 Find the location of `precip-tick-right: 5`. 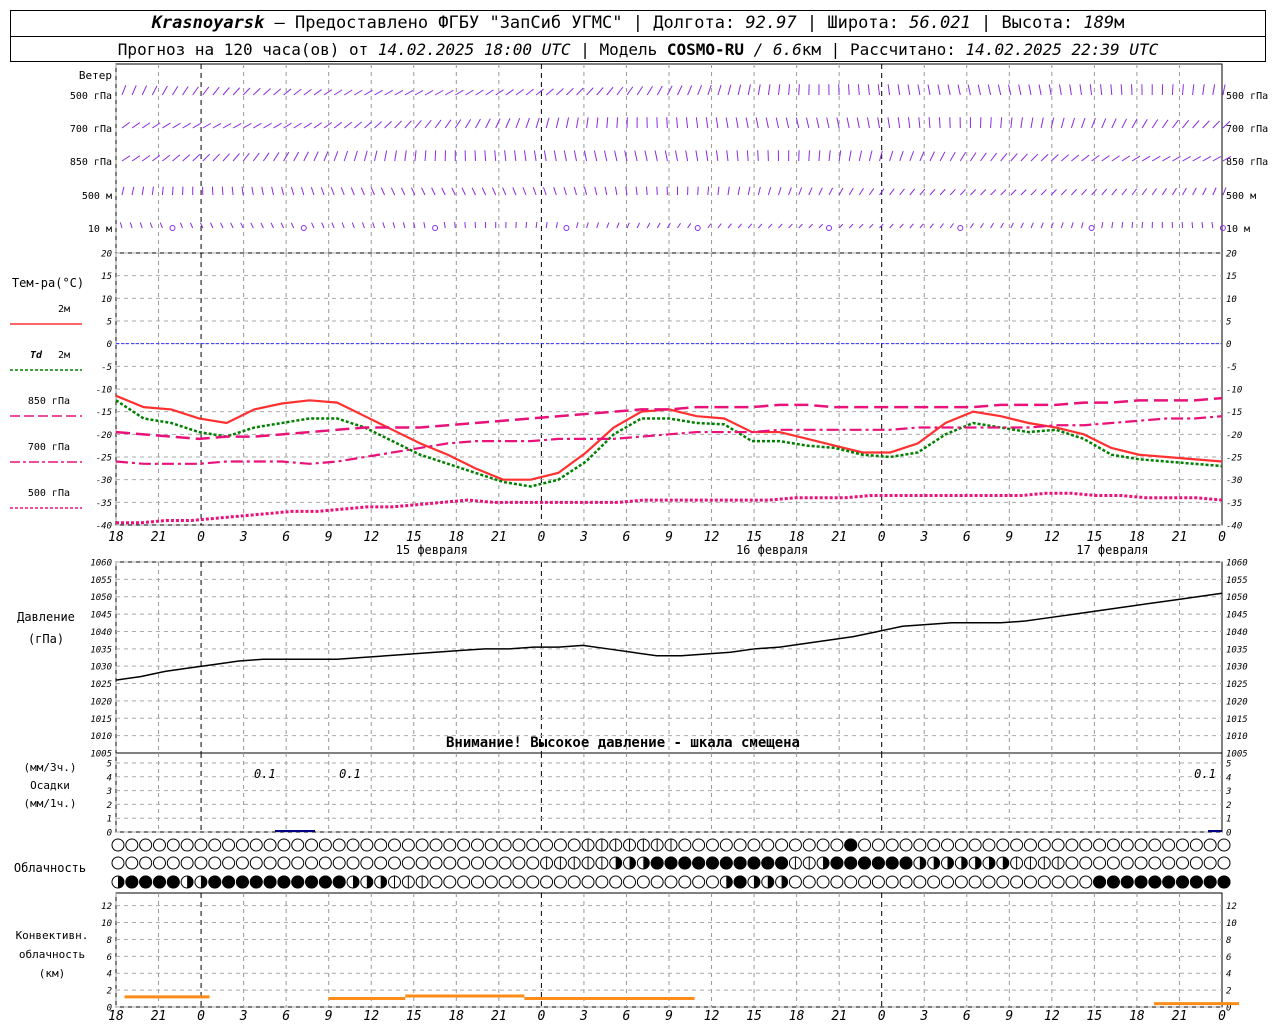

precip-tick-right: 5 is located at coordinates (1228, 765).